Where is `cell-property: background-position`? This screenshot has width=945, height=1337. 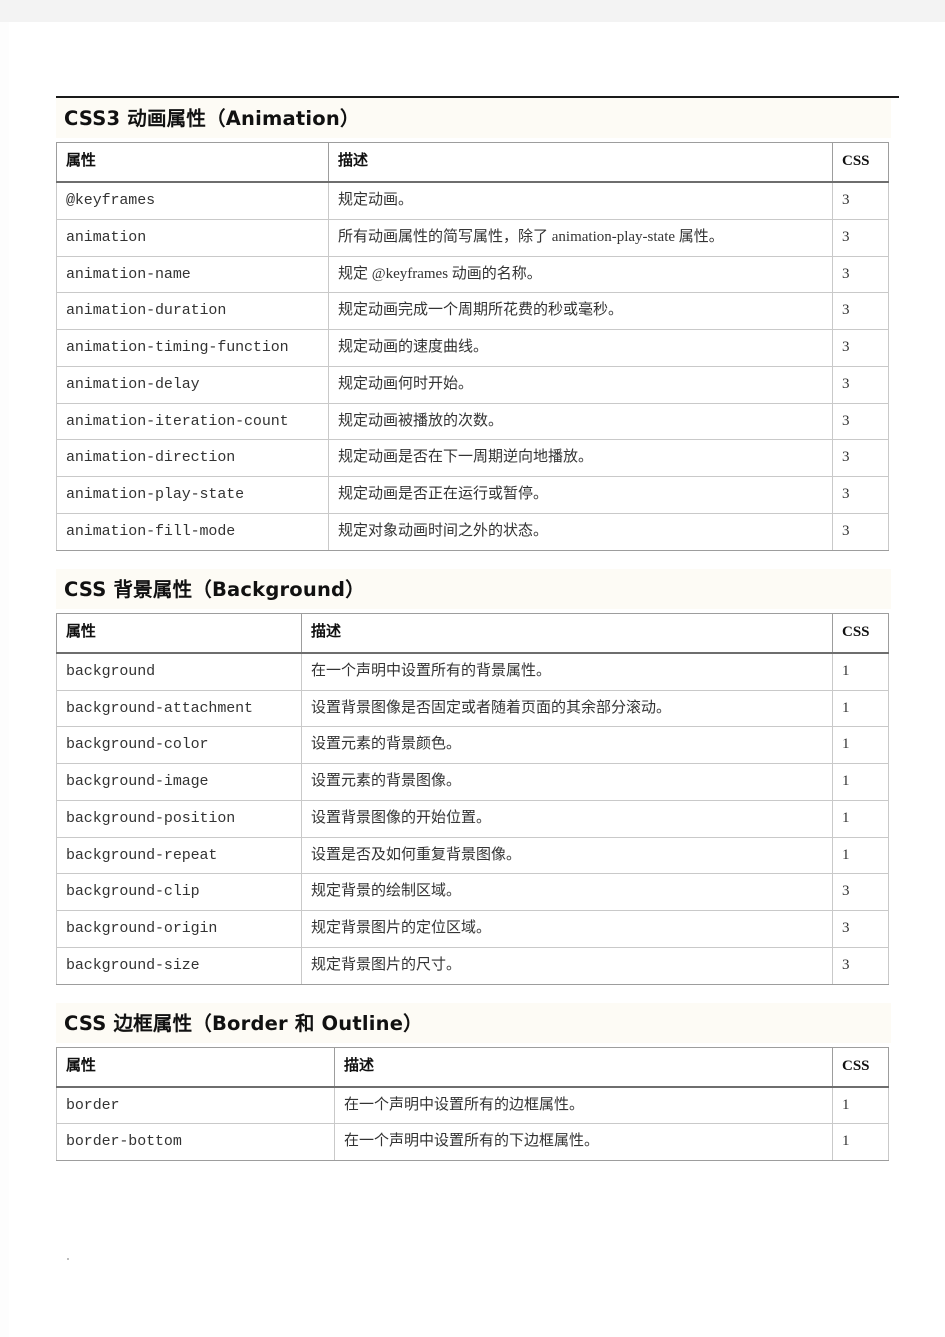 cell-property: background-position is located at coordinates (179, 818).